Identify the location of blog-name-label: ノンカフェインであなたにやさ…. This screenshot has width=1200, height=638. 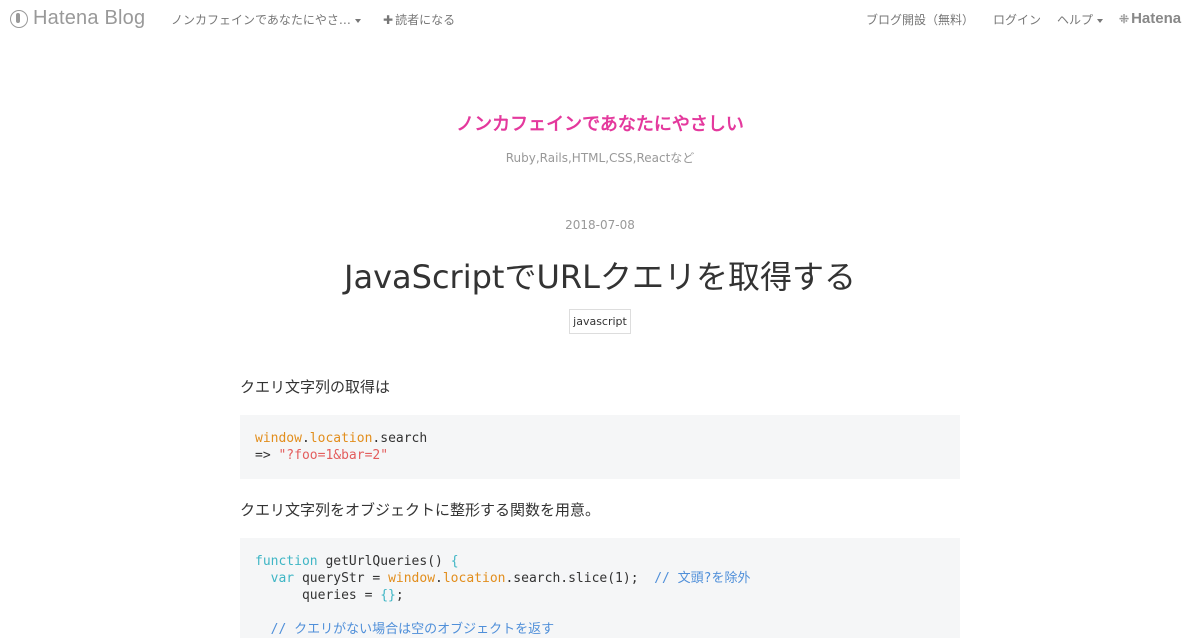
(261, 20).